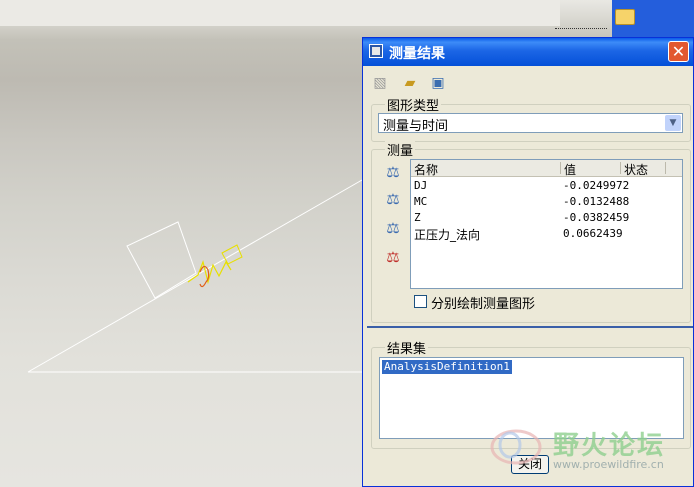 The width and height of the screenshot is (694, 487). I want to click on open-folder-icon: ▰, so click(410, 83).